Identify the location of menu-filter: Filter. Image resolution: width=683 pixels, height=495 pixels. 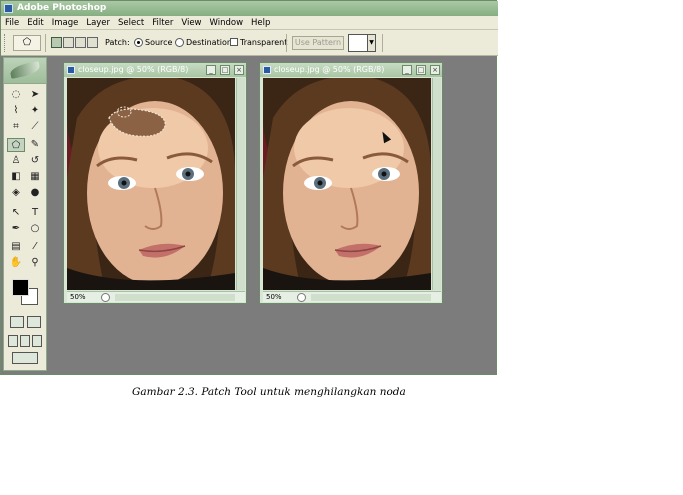
(162, 23).